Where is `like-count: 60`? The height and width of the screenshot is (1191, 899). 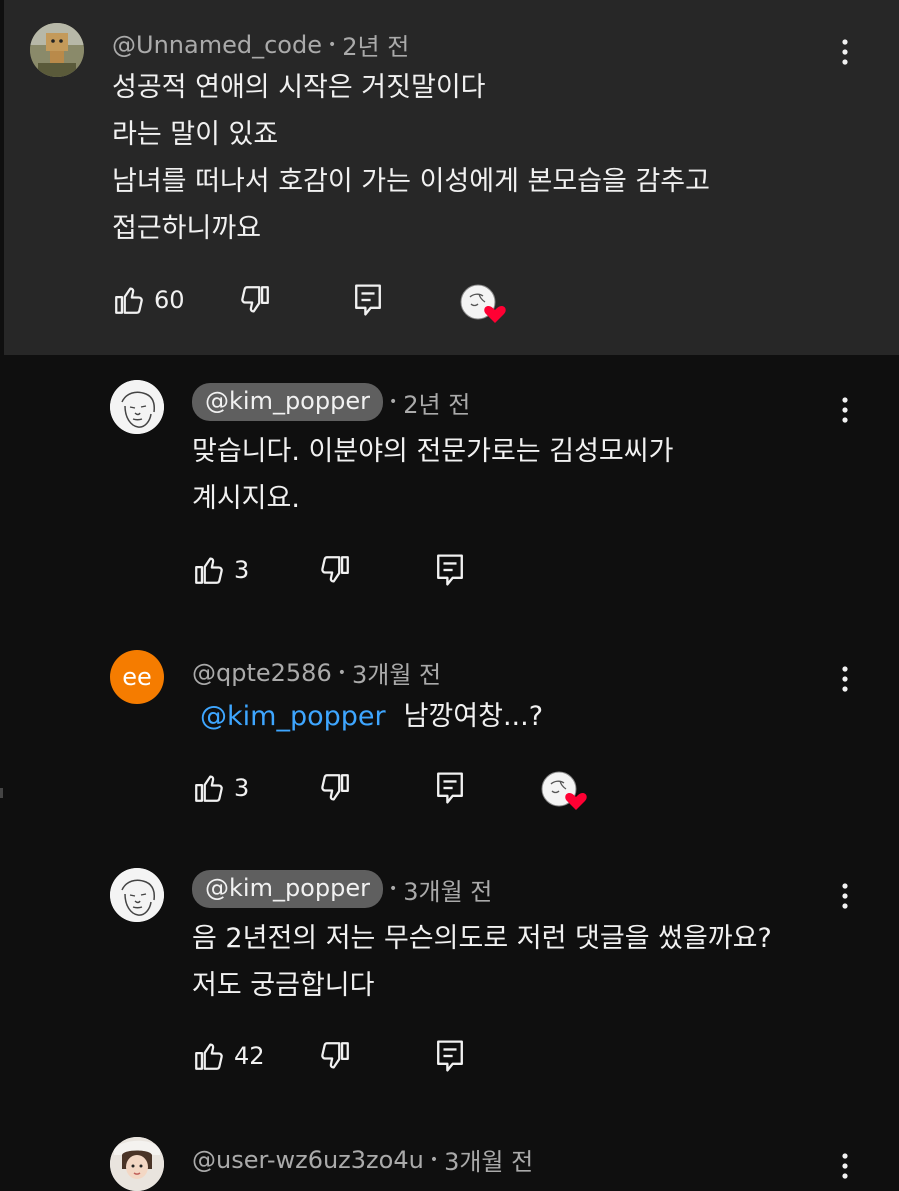 like-count: 60 is located at coordinates (169, 300).